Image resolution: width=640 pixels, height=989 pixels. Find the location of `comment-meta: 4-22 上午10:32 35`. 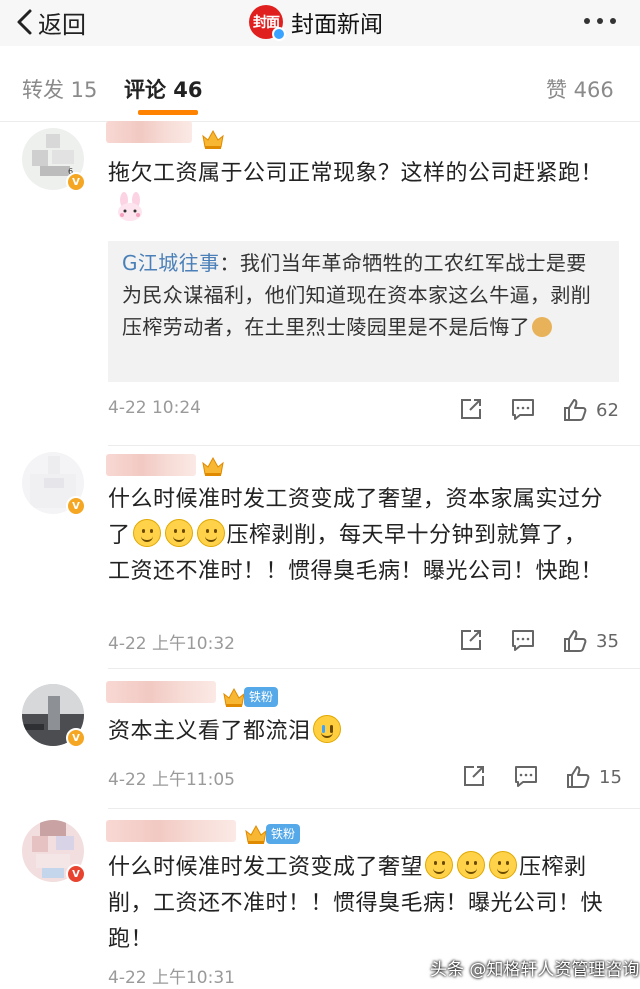

comment-meta: 4-22 上午10:32 35 is located at coordinates (364, 642).